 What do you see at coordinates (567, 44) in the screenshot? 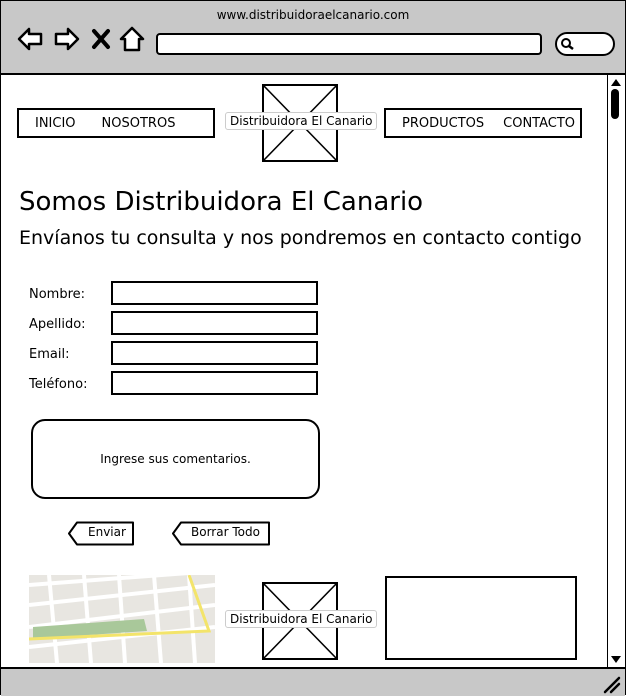
I see `search-icon` at bounding box center [567, 44].